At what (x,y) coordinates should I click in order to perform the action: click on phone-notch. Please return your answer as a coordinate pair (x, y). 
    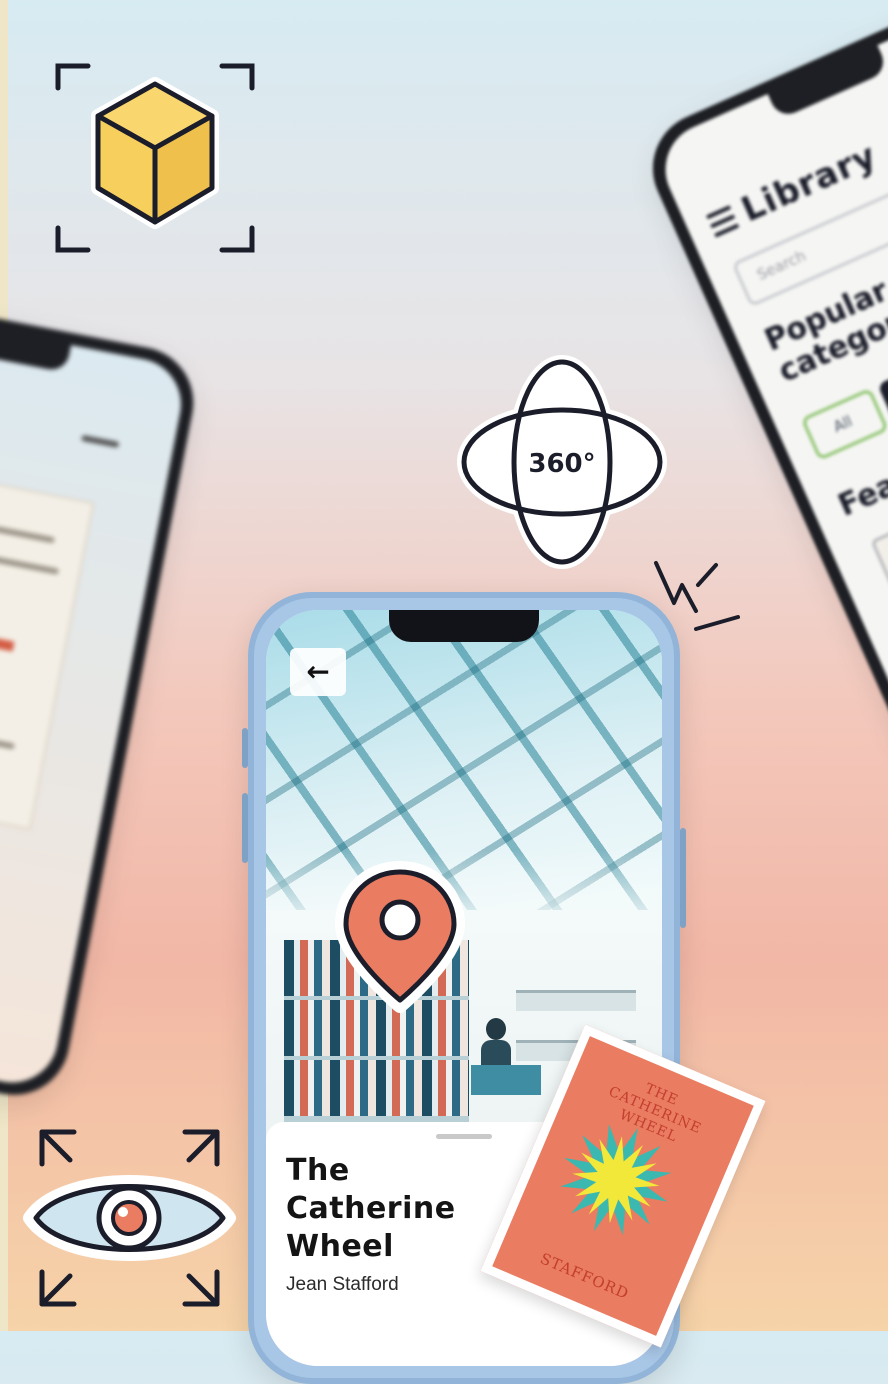
    Looking at the image, I should click on (464, 626).